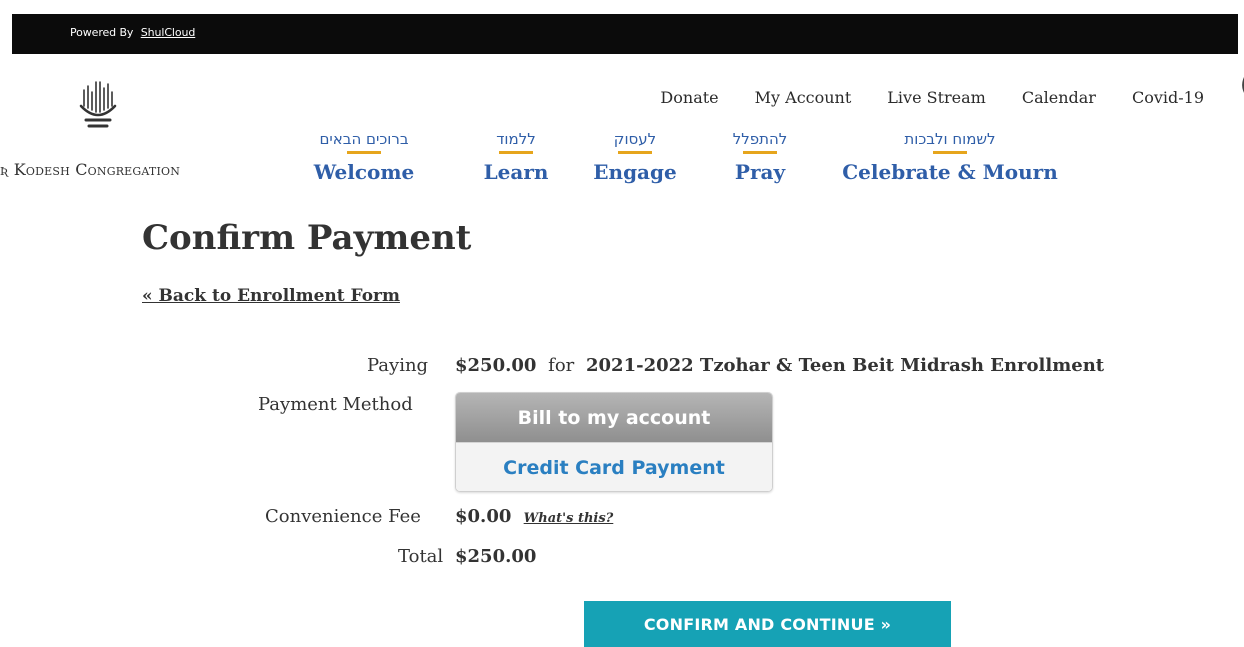 This screenshot has width=1244, height=647. What do you see at coordinates (102, 32) in the screenshot?
I see `powered-by-label: Powered By` at bounding box center [102, 32].